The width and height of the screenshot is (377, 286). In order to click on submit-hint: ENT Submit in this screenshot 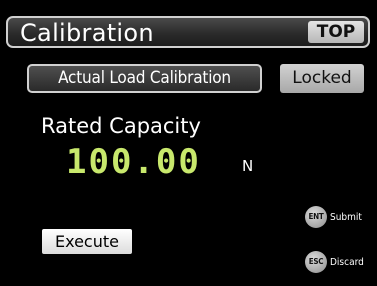, I will do `click(333, 217)`.